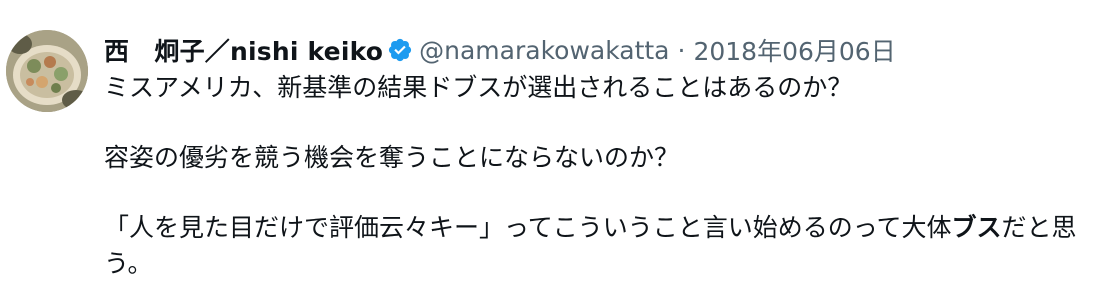 Image resolution: width=1113 pixels, height=290 pixels. What do you see at coordinates (794, 50) in the screenshot?
I see `tweet-date: 2018年06月06日` at bounding box center [794, 50].